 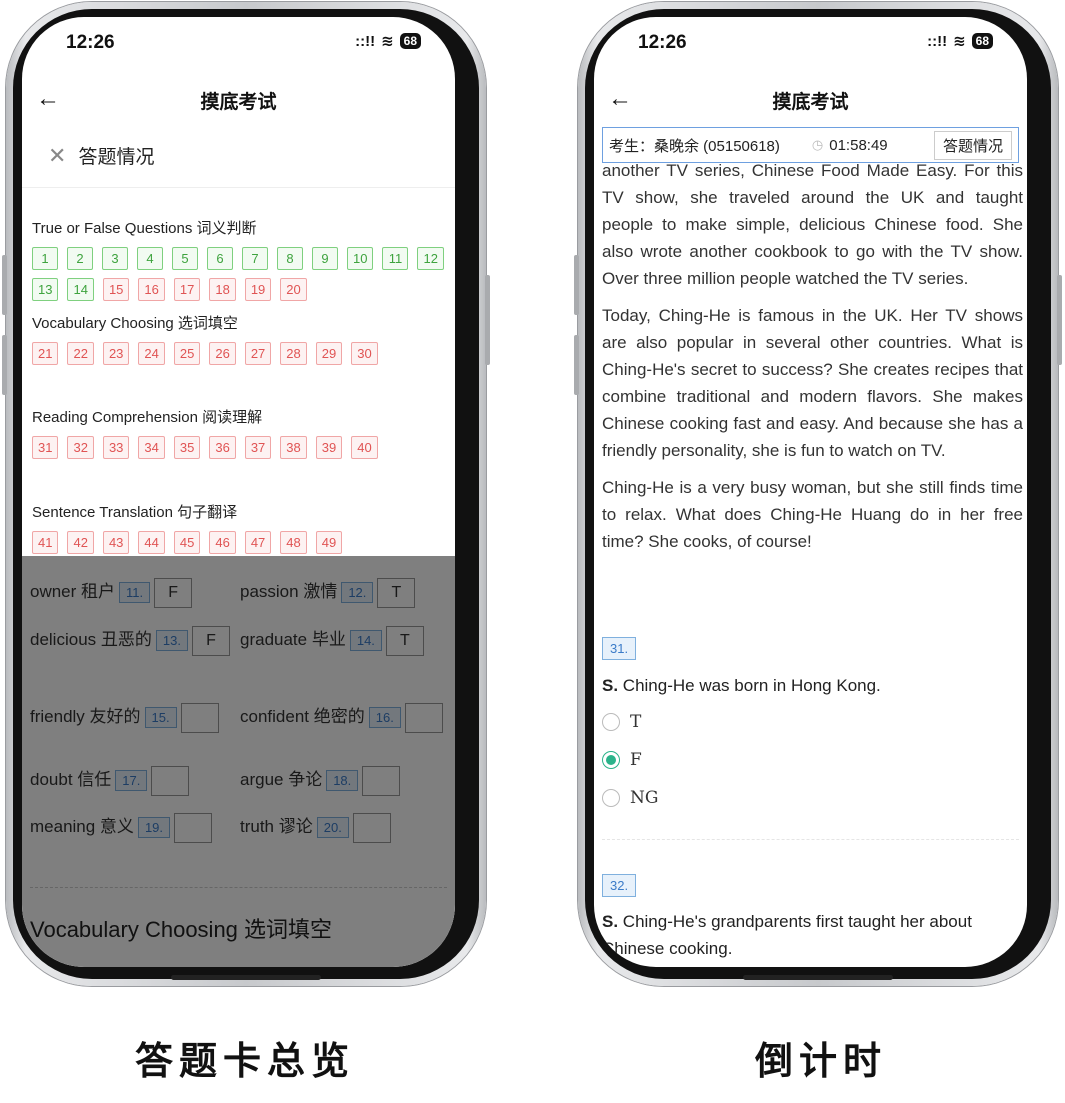 I want to click on answer-cell-correct: 14, so click(x=80, y=289).